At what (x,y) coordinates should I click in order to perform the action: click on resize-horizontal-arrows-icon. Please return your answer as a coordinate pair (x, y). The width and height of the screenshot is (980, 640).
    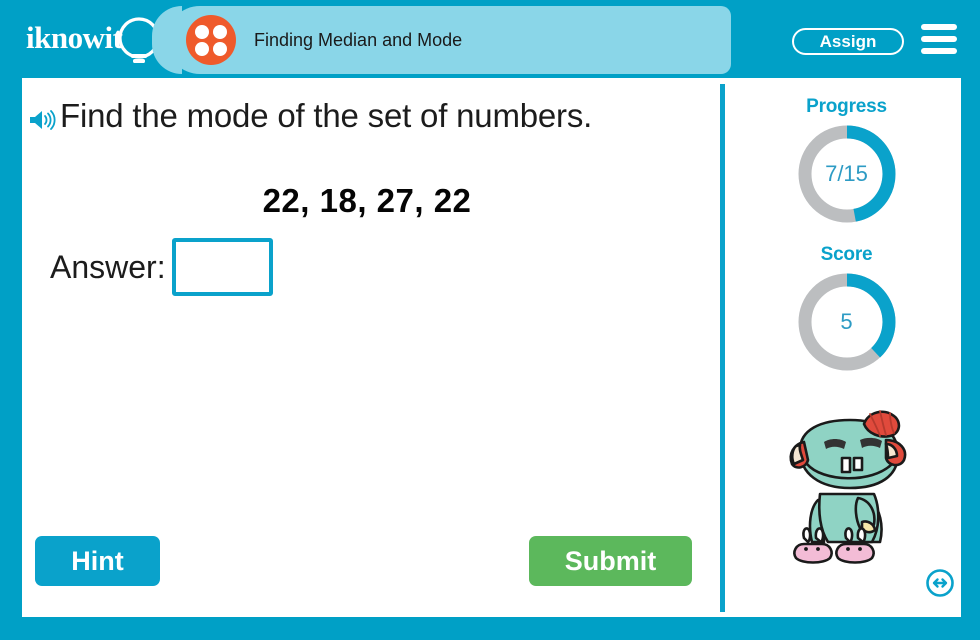
    Looking at the image, I should click on (940, 583).